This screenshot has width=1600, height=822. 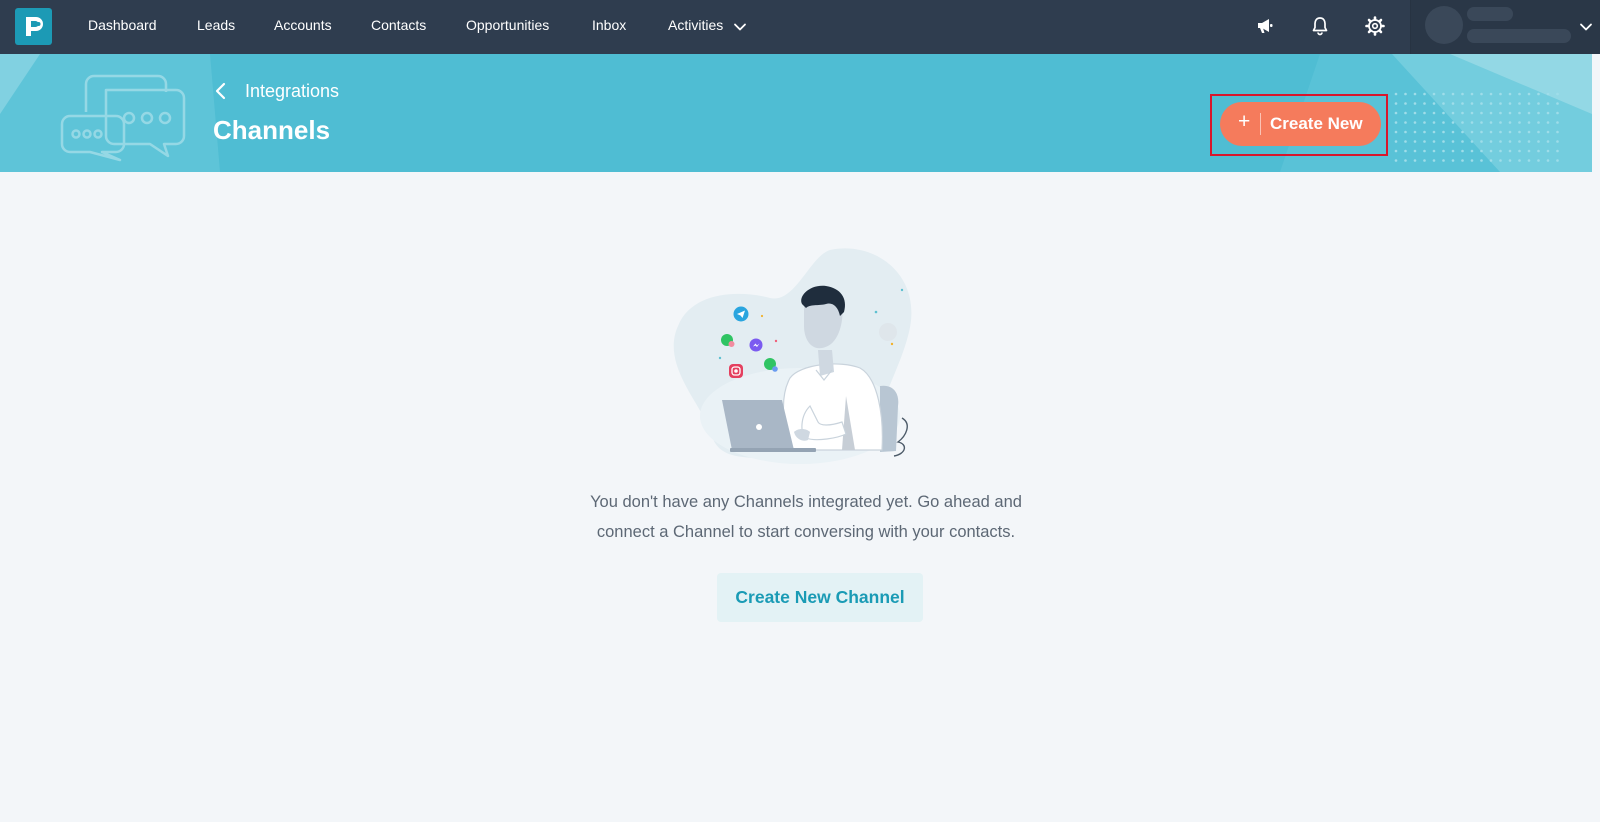 What do you see at coordinates (1260, 124) in the screenshot?
I see `button-divider` at bounding box center [1260, 124].